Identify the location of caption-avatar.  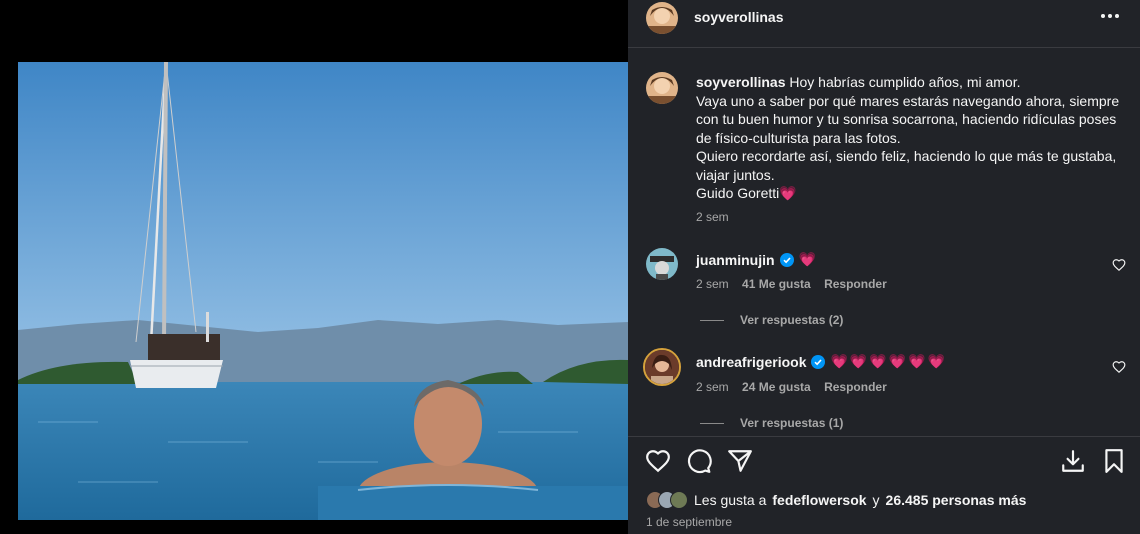
(662, 88).